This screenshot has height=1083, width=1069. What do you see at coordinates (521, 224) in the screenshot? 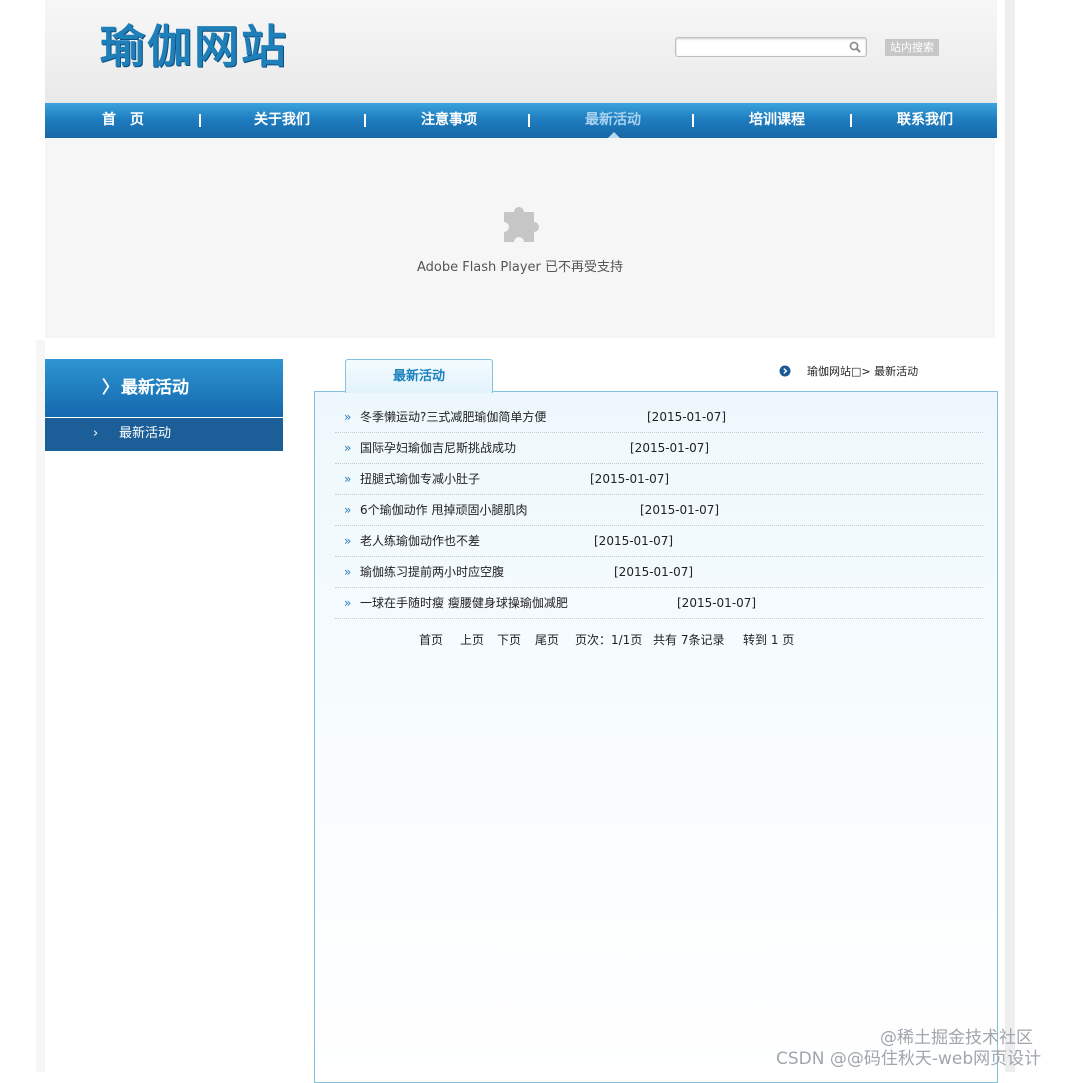
I see `plugin-puzzle-icon` at bounding box center [521, 224].